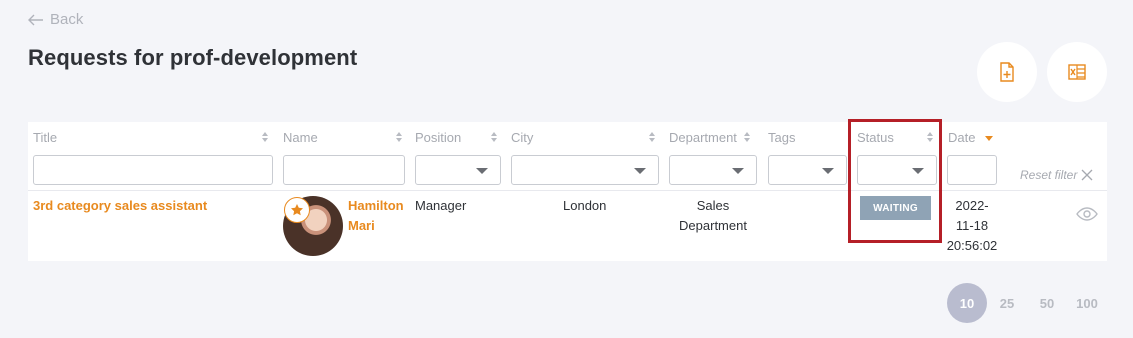 Image resolution: width=1133 pixels, height=338 pixels. I want to click on employee-name-line: Hamilton, so click(376, 205).